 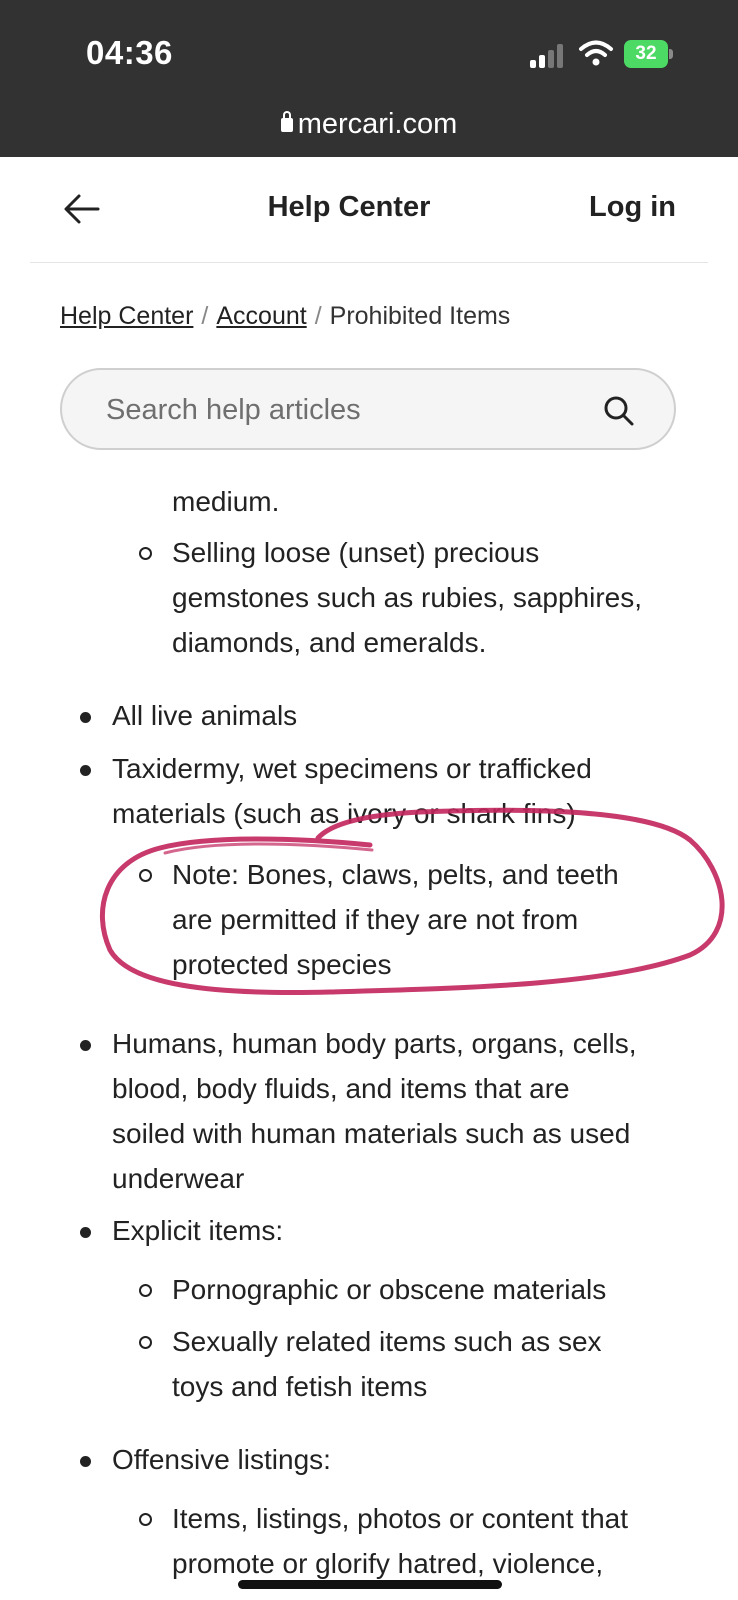 I want to click on search-icon, so click(x=619, y=411).